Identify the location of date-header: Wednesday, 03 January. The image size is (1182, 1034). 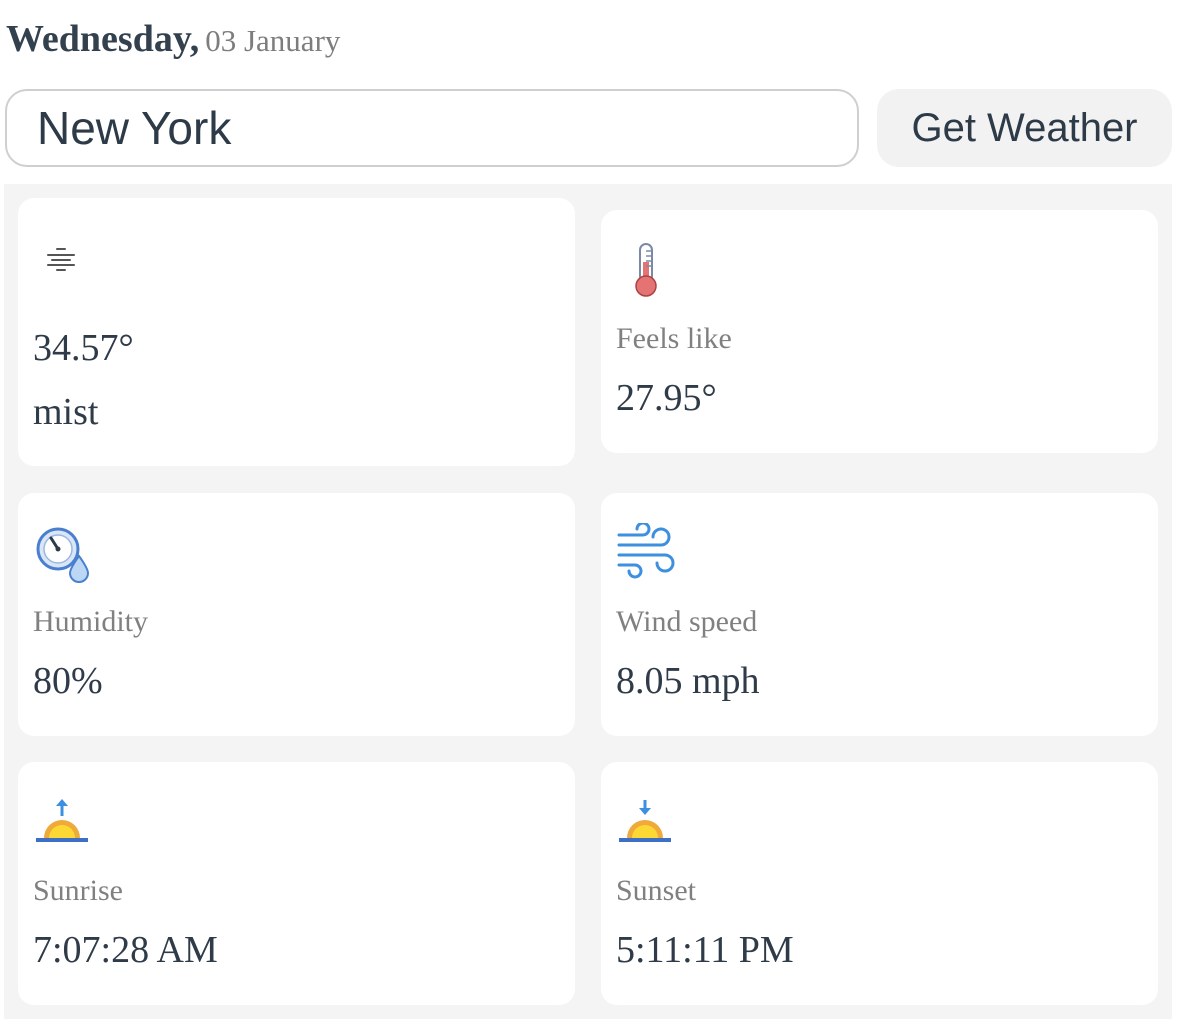
(173, 39).